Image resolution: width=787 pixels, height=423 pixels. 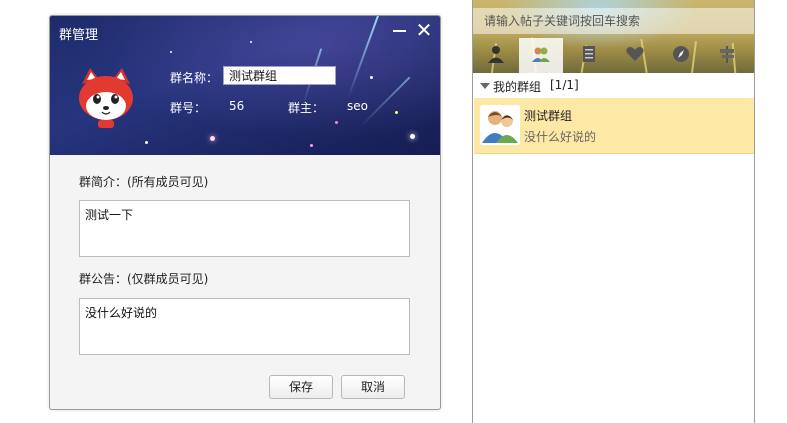 I want to click on close-icon: ✕, so click(x=424, y=30).